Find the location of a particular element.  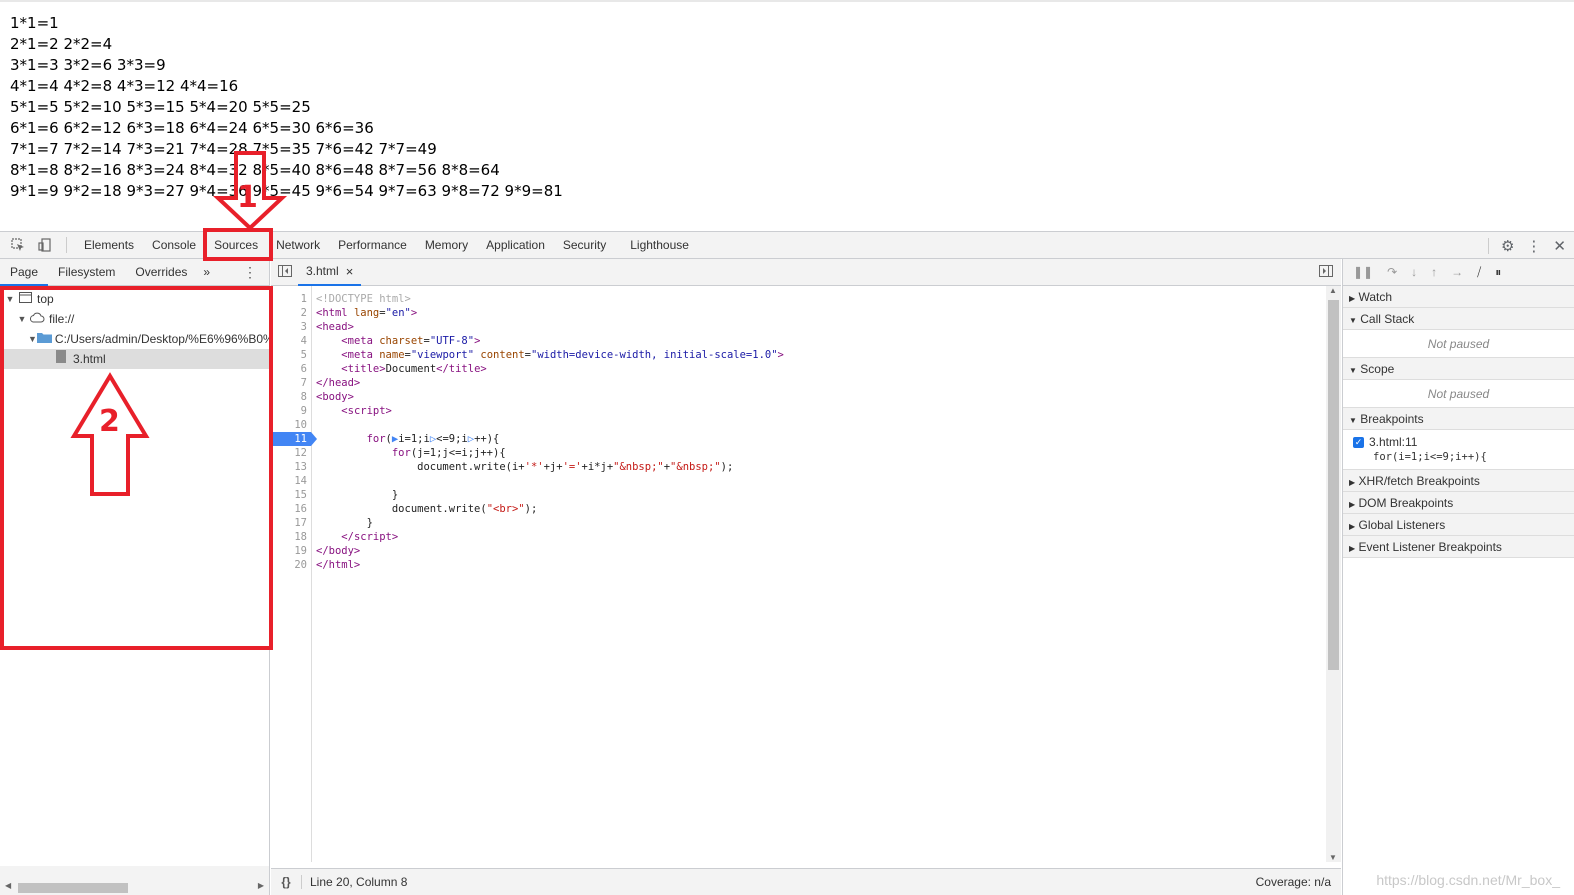

file-tab-3html: 3.html × is located at coordinates (329, 272).